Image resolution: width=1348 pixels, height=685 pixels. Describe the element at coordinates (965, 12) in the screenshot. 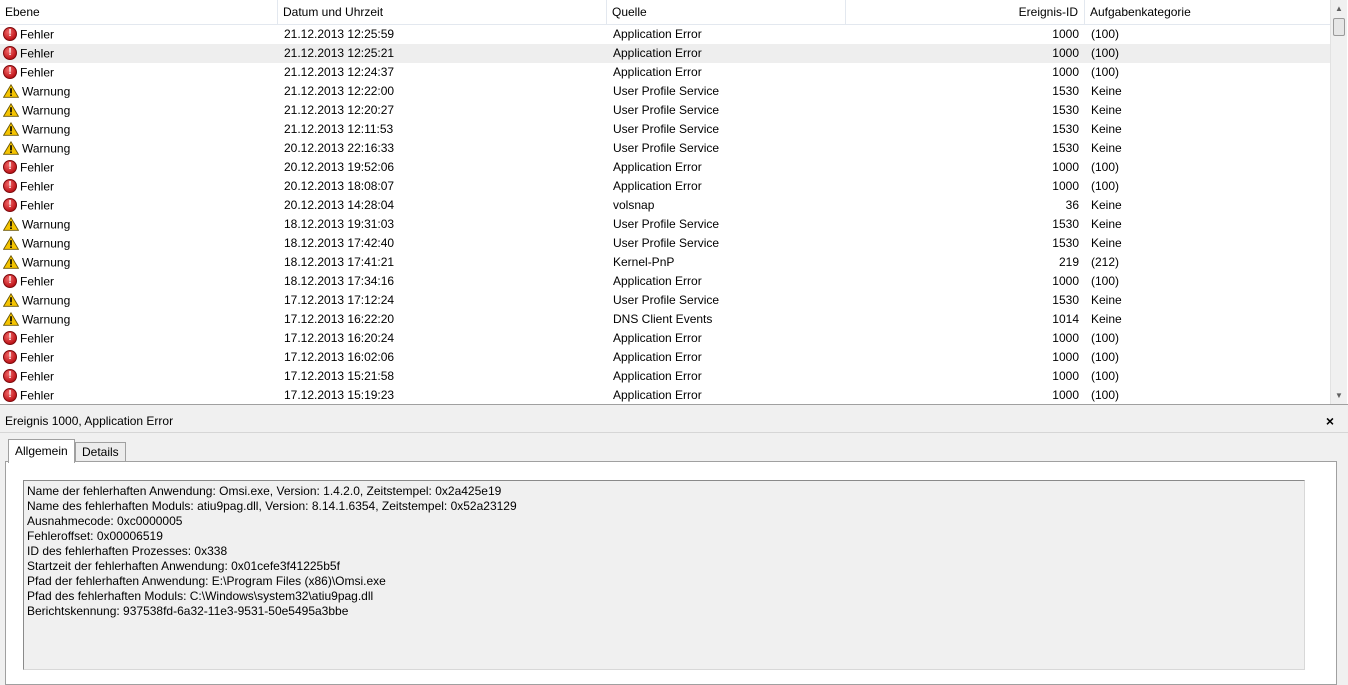

I see `column-header-event-id: Ereignis-ID` at that location.